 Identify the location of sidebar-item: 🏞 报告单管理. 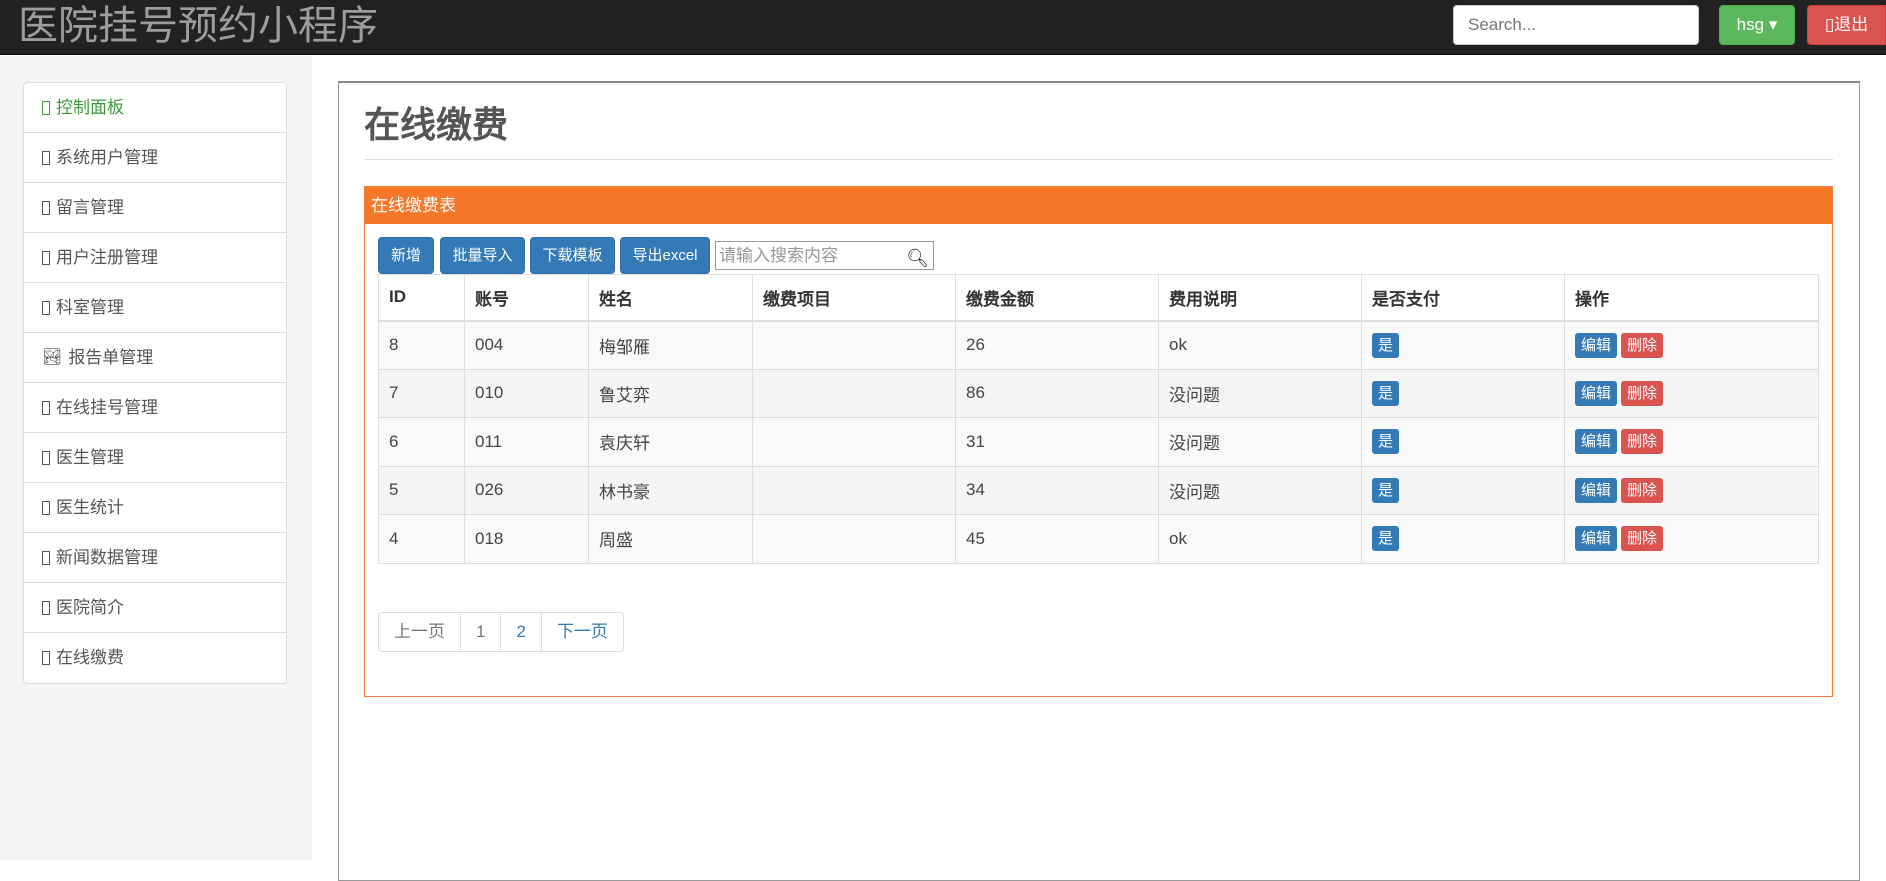
(155, 358).